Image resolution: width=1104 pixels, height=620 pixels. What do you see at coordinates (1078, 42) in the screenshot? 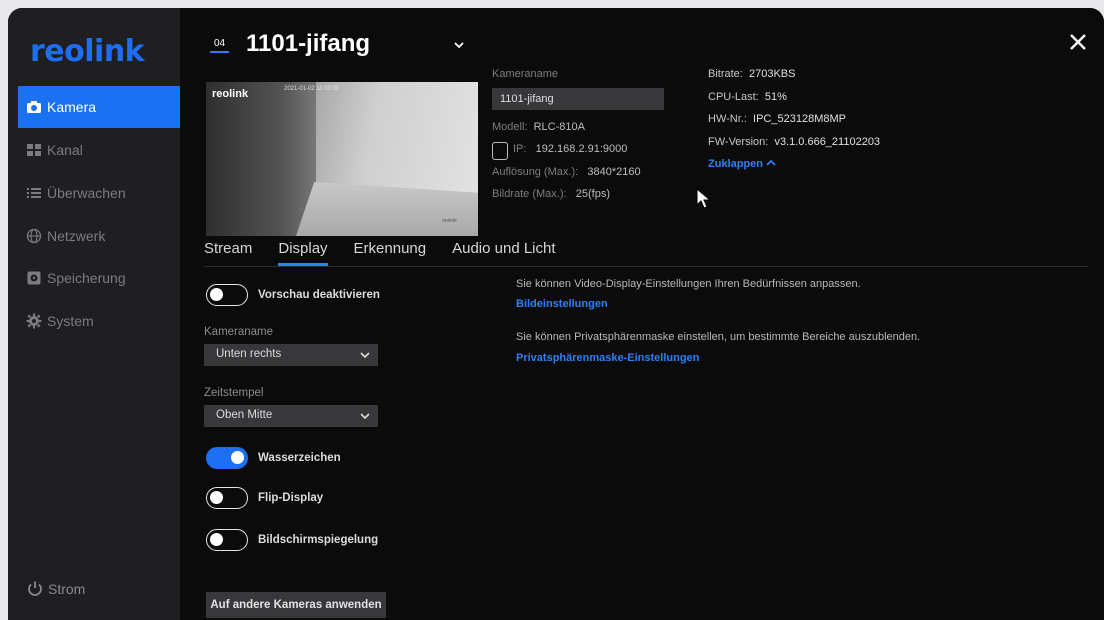
I see `close-icon` at bounding box center [1078, 42].